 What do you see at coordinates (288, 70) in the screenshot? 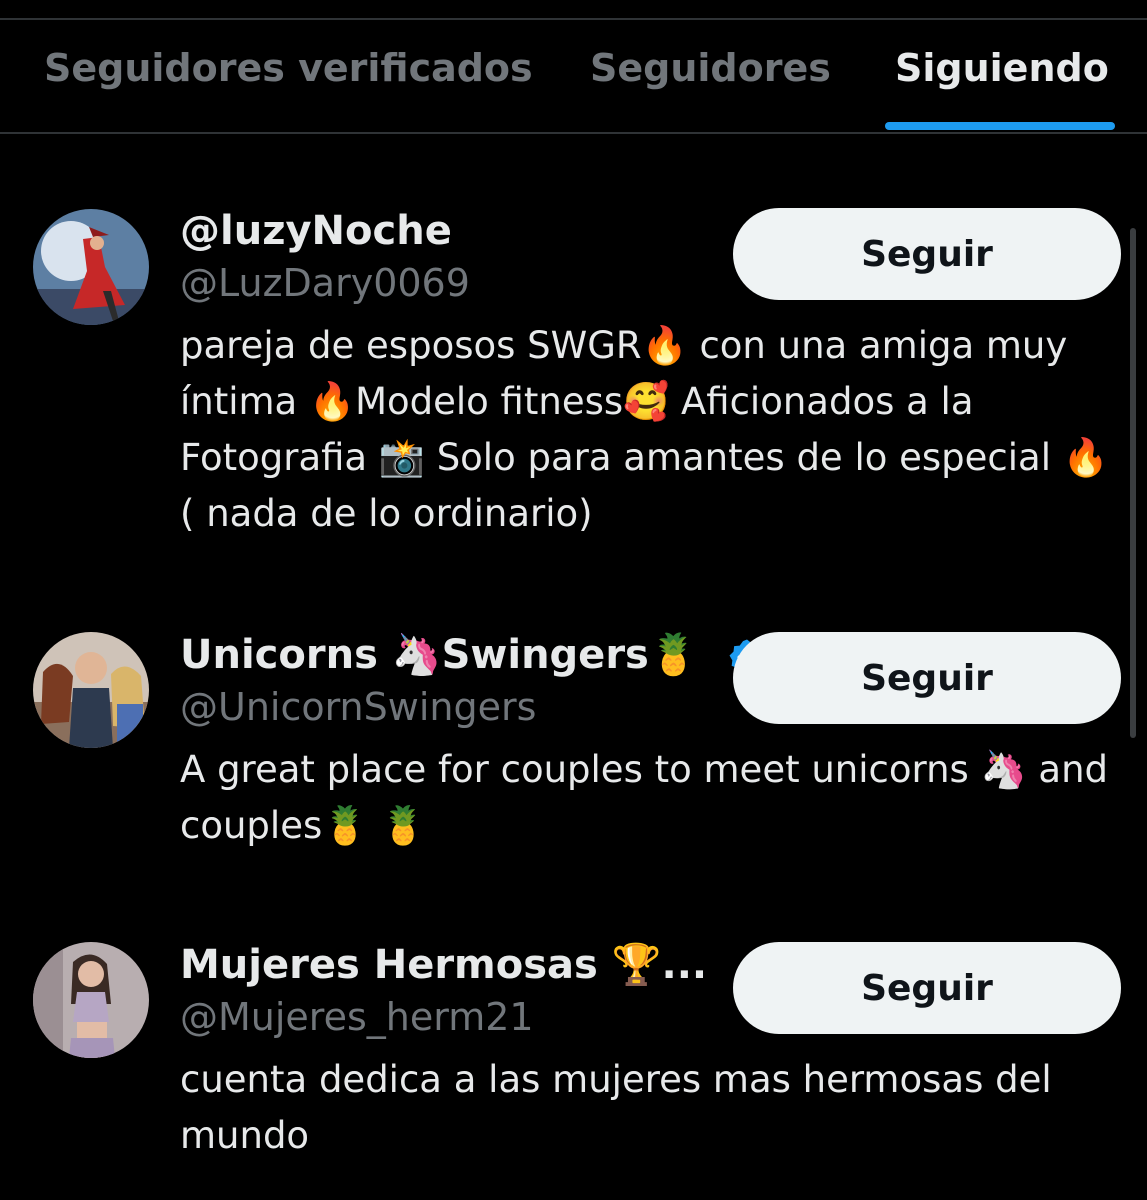
I see `tab-verified-followers: Seguidores verificados` at bounding box center [288, 70].